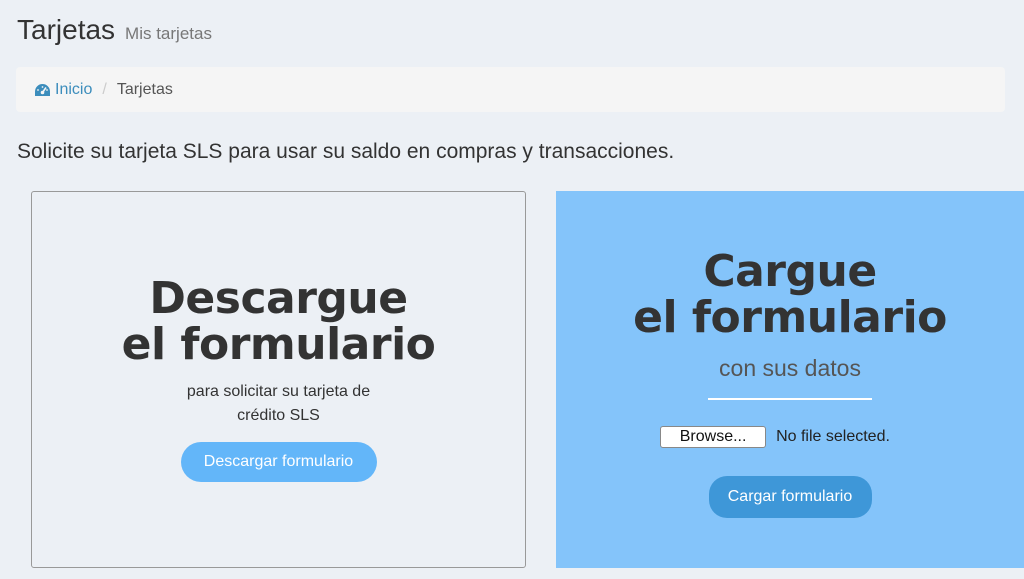 The image size is (1024, 579). What do you see at coordinates (278, 415) in the screenshot?
I see `download-description-line2: crédito SLS` at bounding box center [278, 415].